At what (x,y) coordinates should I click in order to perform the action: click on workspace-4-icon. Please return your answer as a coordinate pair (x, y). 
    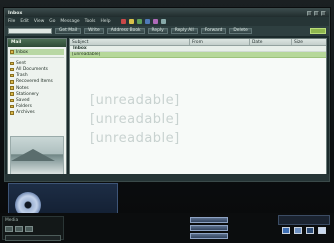
    Looking at the image, I should click on (322, 230).